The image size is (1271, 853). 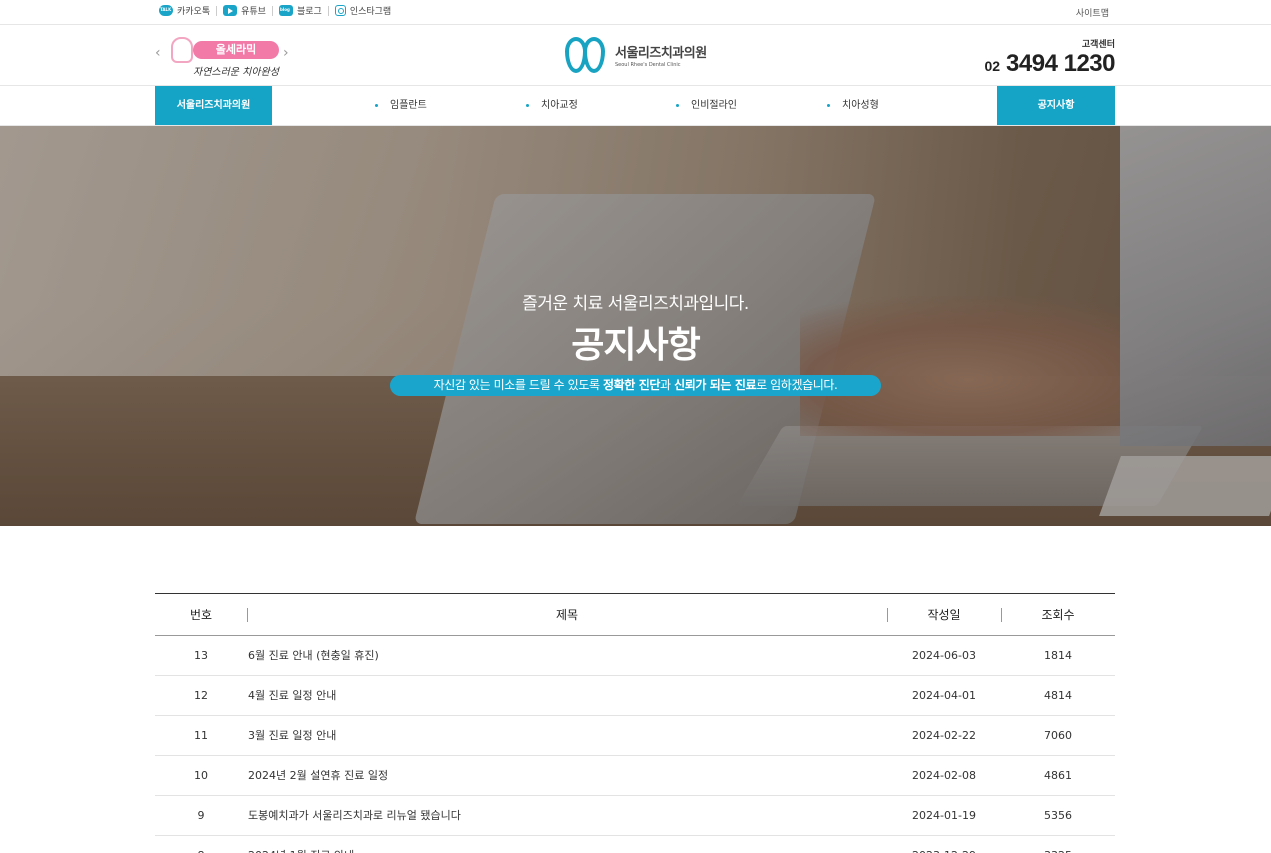 I want to click on row-title-link: 3월 진료 일정 안내, so click(x=566, y=735).